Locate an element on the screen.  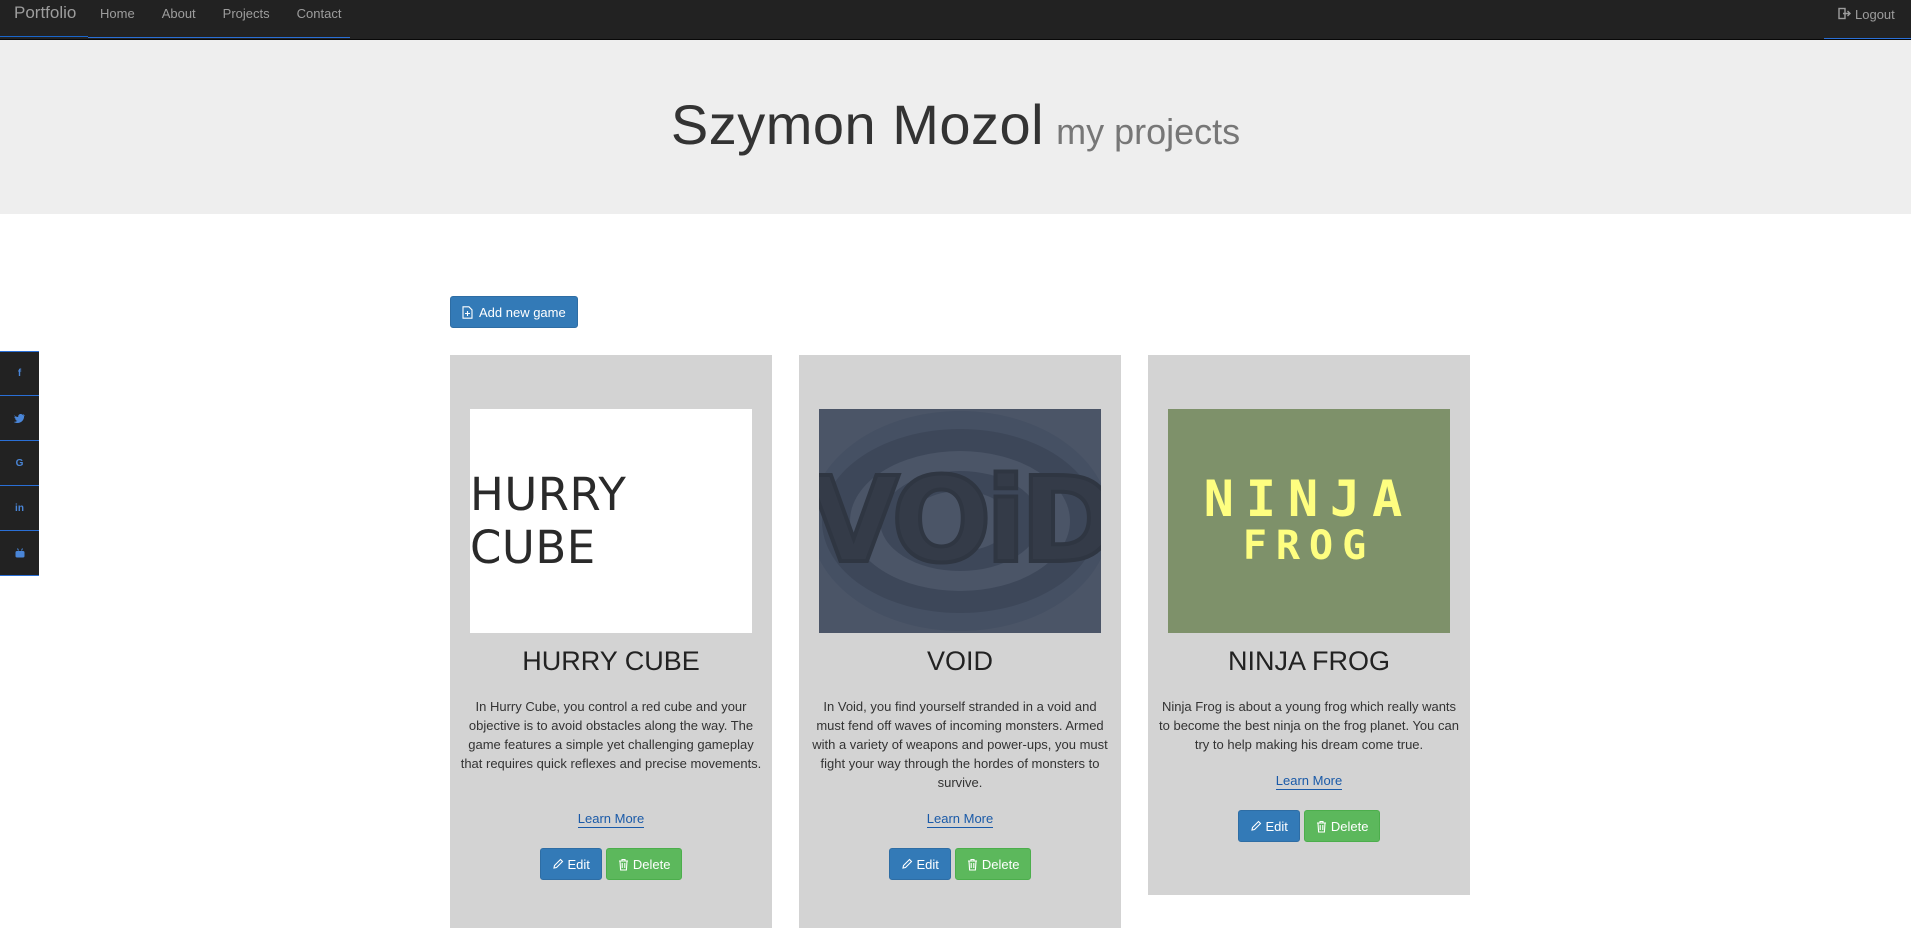
nav-link-home: Home is located at coordinates (117, 19).